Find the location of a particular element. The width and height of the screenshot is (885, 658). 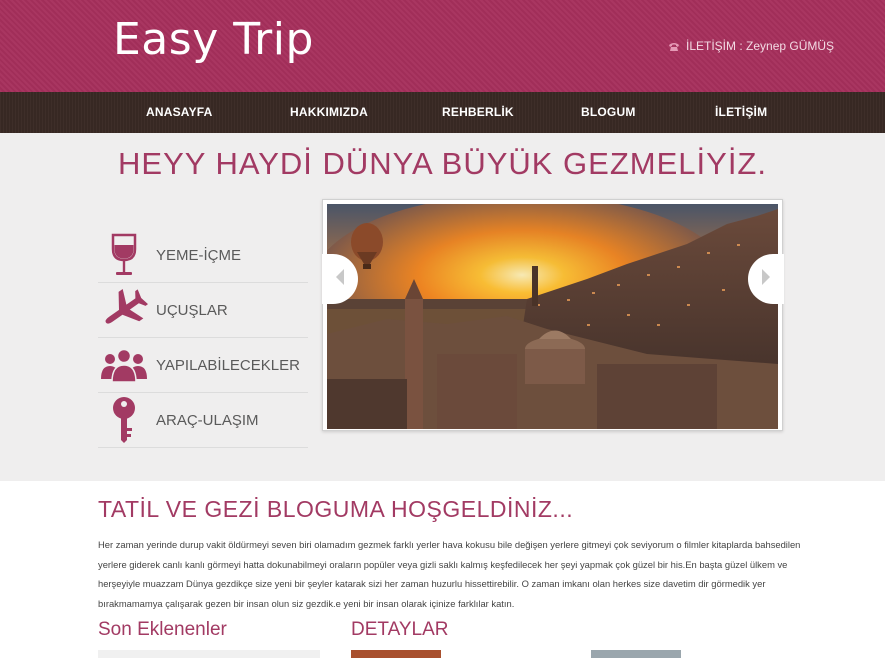

phone-icon is located at coordinates (674, 46).